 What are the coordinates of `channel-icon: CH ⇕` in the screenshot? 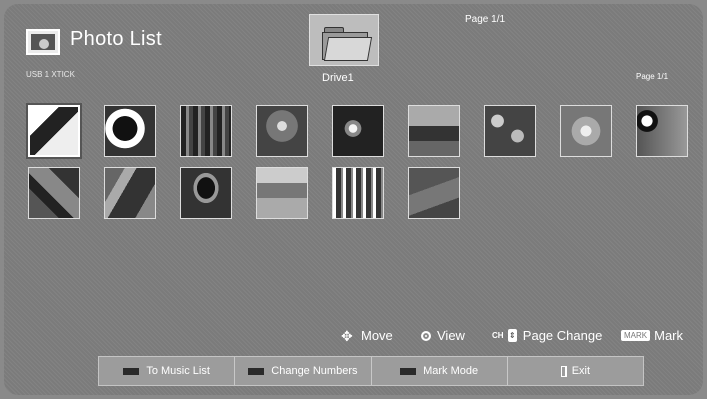 It's located at (504, 335).